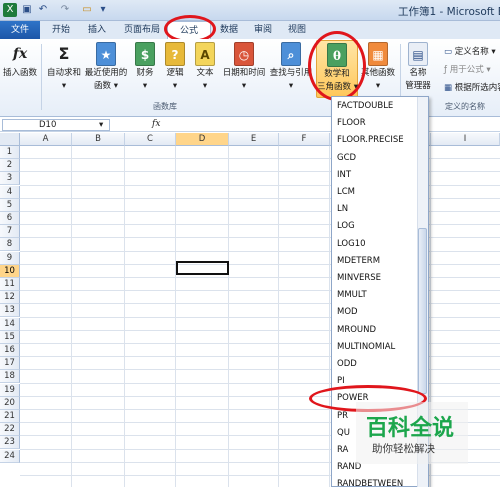  What do you see at coordinates (379, 226) in the screenshot?
I see `function-item-log: LOG` at bounding box center [379, 226].